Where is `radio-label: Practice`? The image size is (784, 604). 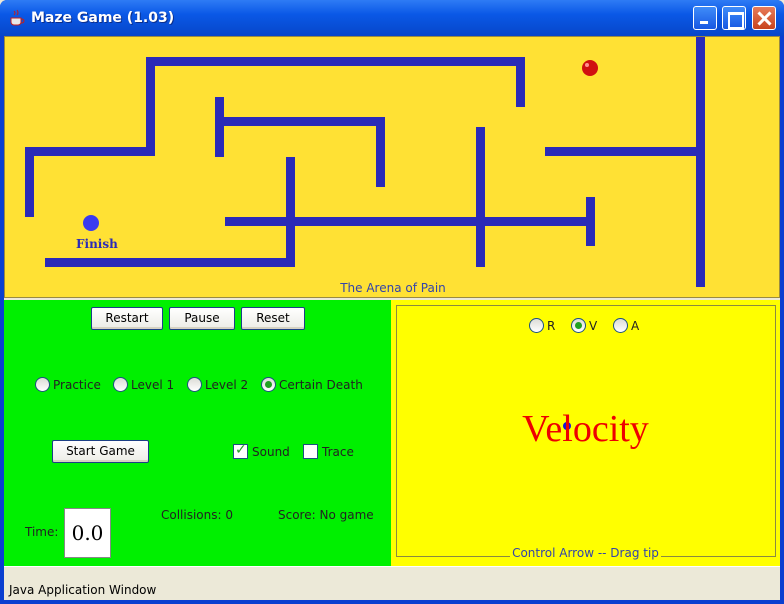 radio-label: Practice is located at coordinates (77, 384).